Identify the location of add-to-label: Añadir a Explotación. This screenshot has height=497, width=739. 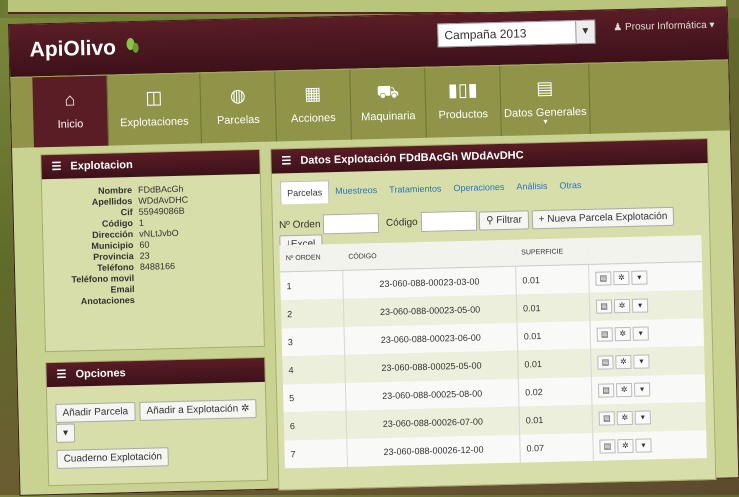
(192, 410).